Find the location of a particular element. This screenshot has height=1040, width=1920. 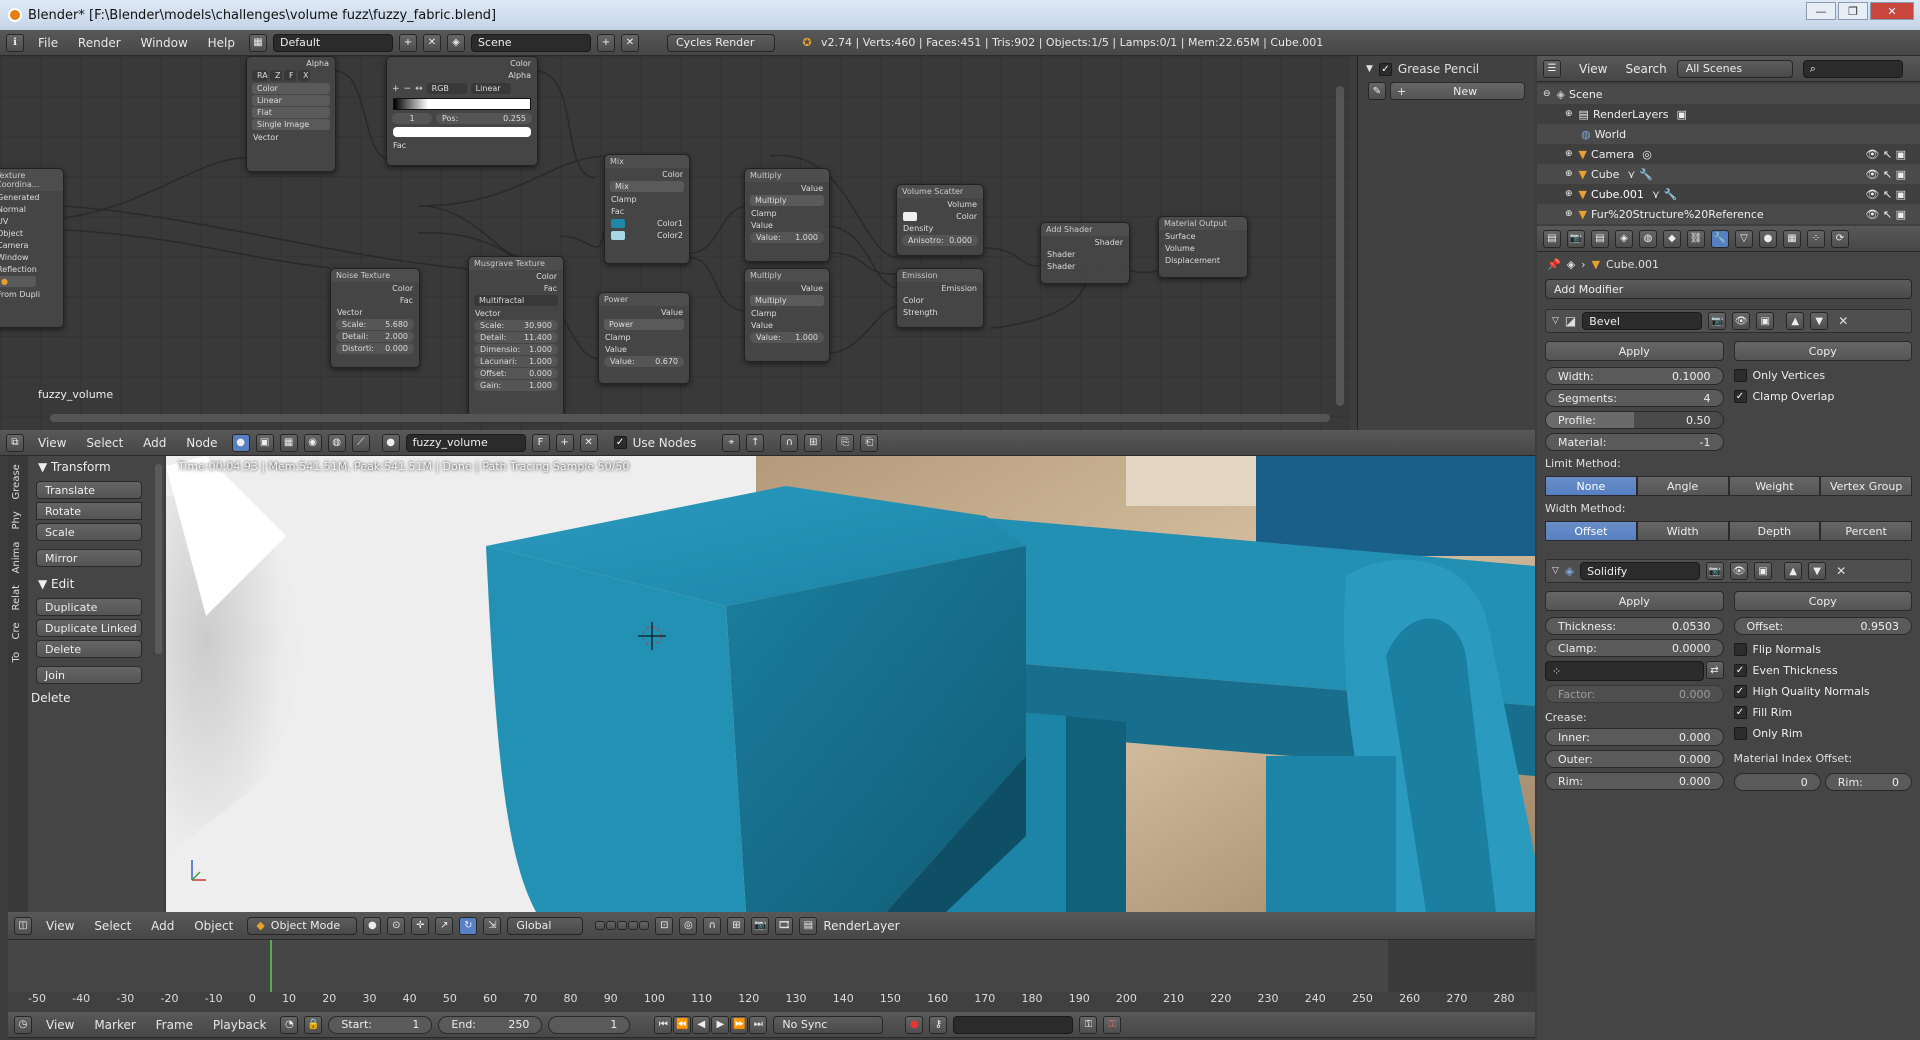

editor-type-icon: ◷ is located at coordinates (23, 1024).